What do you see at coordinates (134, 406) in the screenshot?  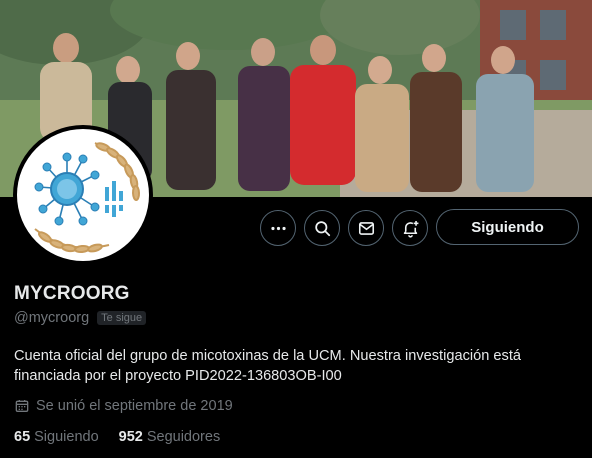 I see `joined-text: Se unió el septiembre de 2019` at bounding box center [134, 406].